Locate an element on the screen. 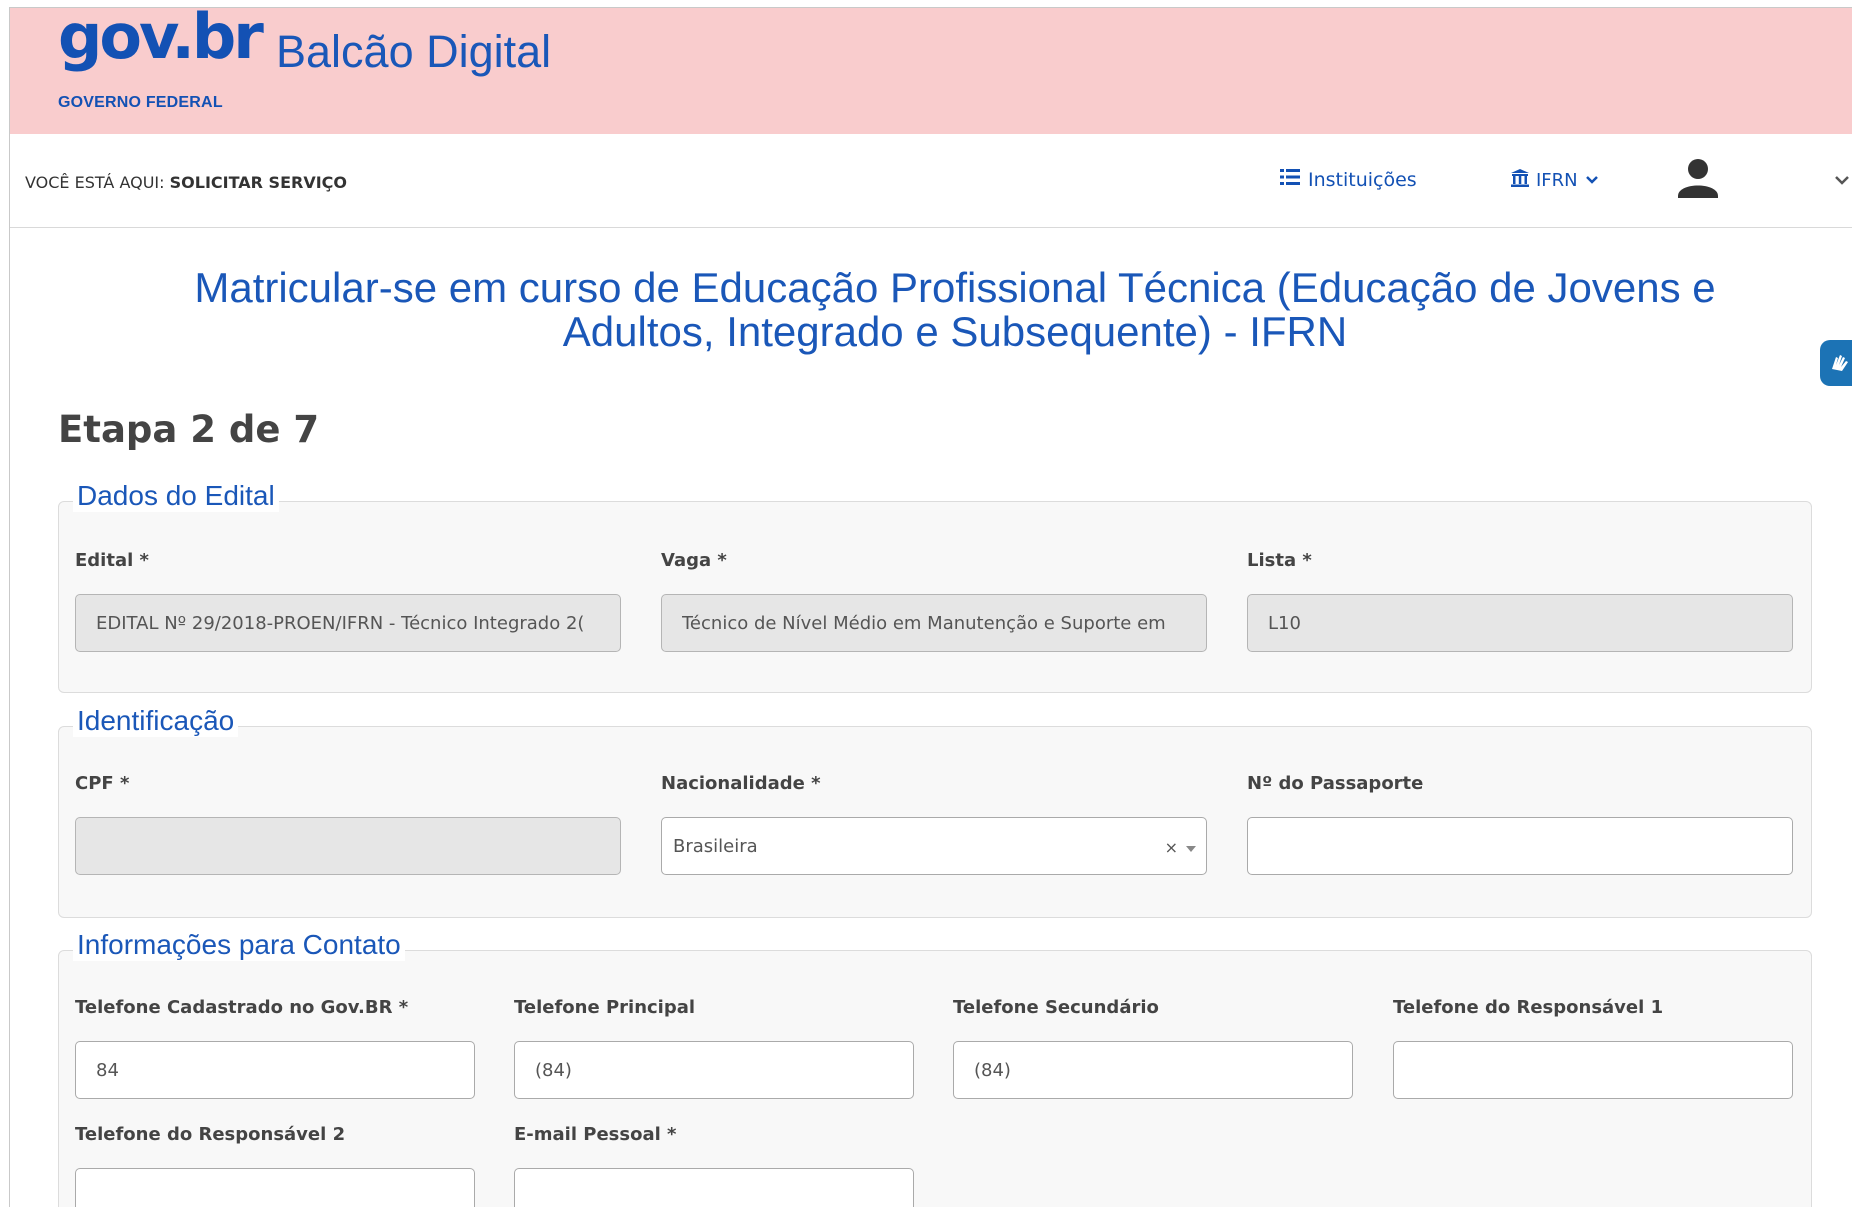  bank-icon is located at coordinates (1520, 180).